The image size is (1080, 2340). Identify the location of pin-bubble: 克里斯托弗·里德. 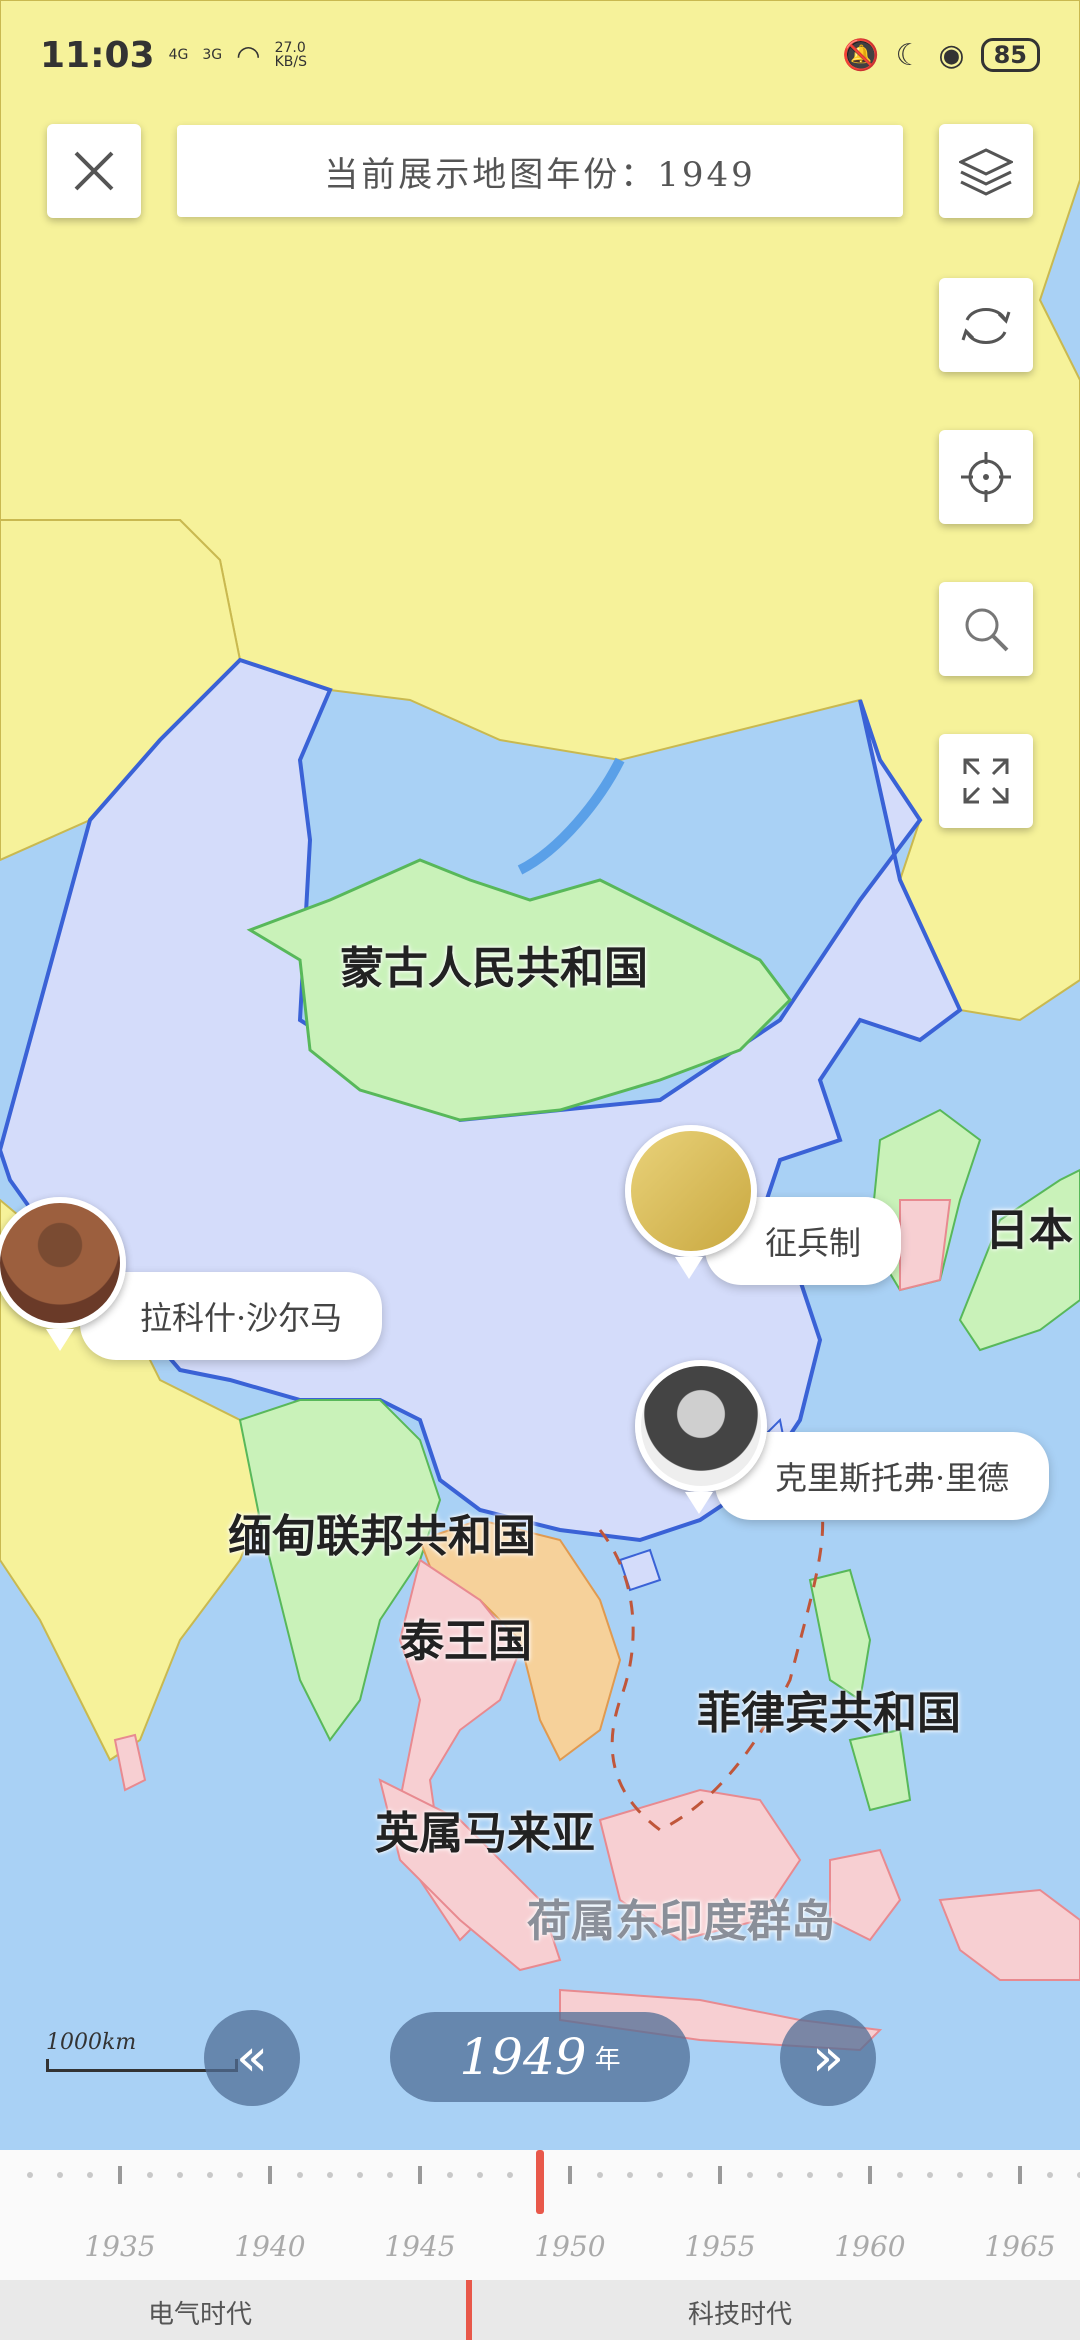
(882, 1476).